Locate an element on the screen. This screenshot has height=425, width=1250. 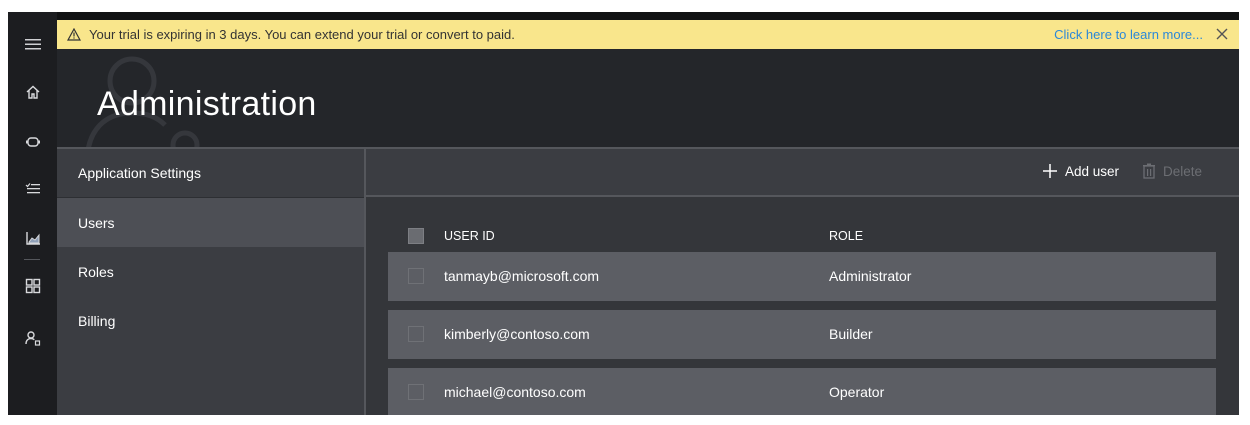
table-header: USER ID ROLE is located at coordinates (802, 236).